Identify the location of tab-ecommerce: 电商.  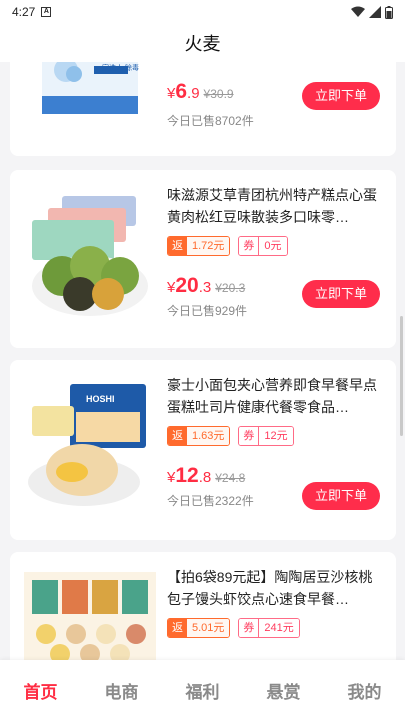
(121, 690).